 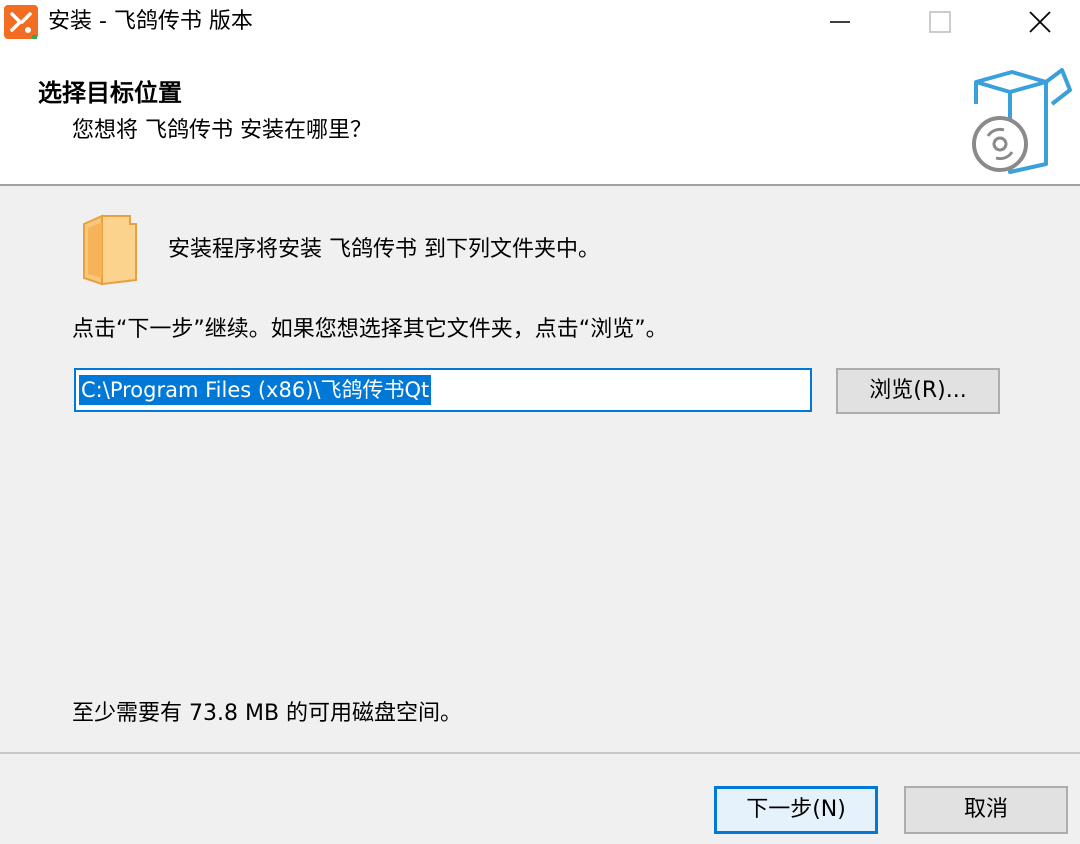 I want to click on app-logo-icon, so click(x=21, y=22).